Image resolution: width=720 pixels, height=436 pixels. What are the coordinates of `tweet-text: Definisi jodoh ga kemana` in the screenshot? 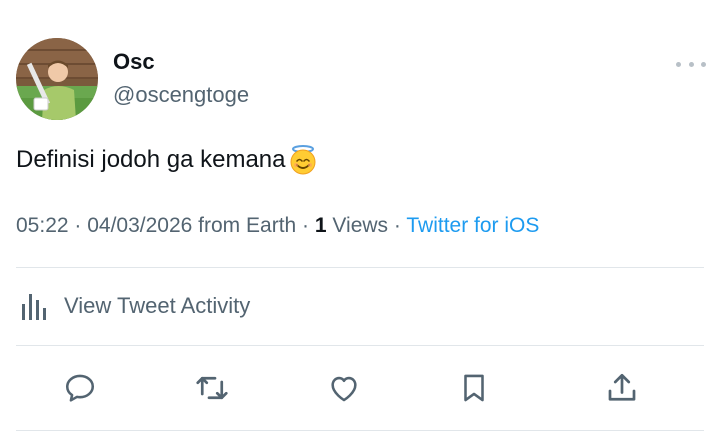 It's located at (167, 160).